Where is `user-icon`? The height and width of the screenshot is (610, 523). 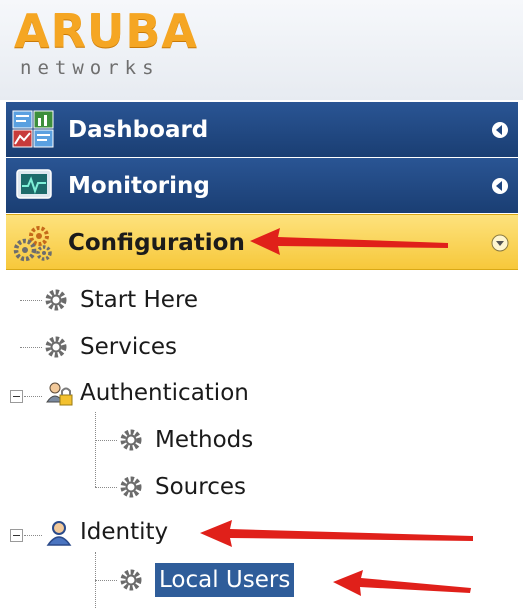
user-icon is located at coordinates (59, 533).